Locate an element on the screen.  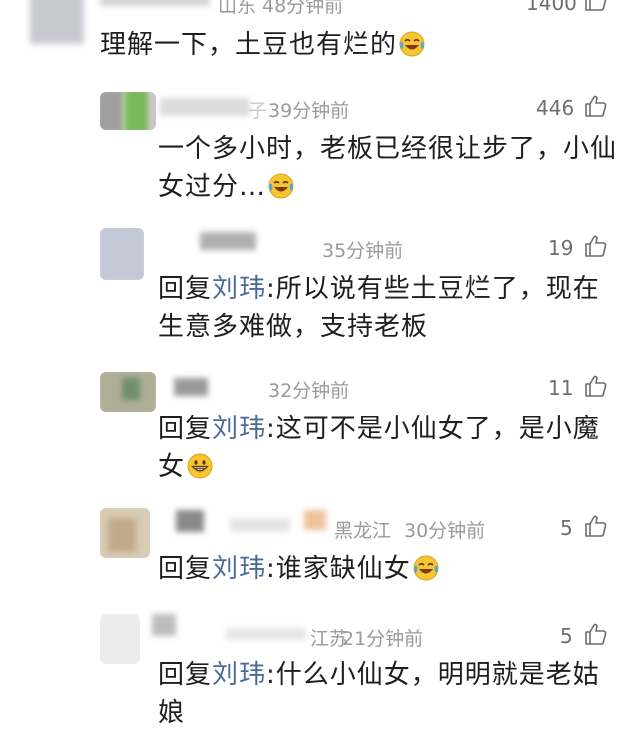
comment-text: 回复刘玮:这可不是小仙女了，是小魔 女 is located at coordinates (379, 448).